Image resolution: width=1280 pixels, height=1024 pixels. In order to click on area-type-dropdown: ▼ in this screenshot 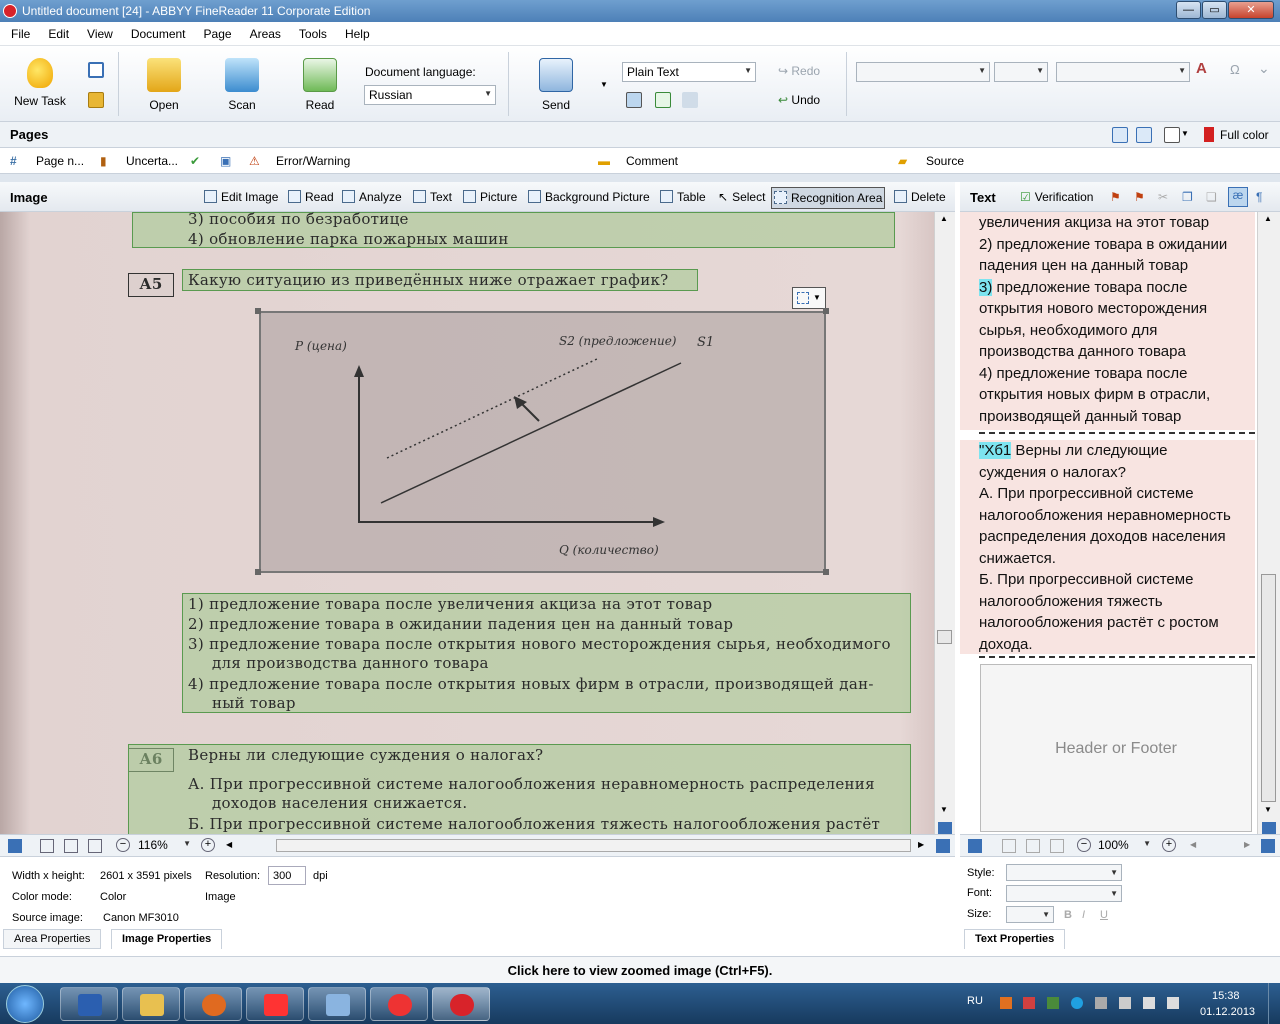, I will do `click(809, 298)`.